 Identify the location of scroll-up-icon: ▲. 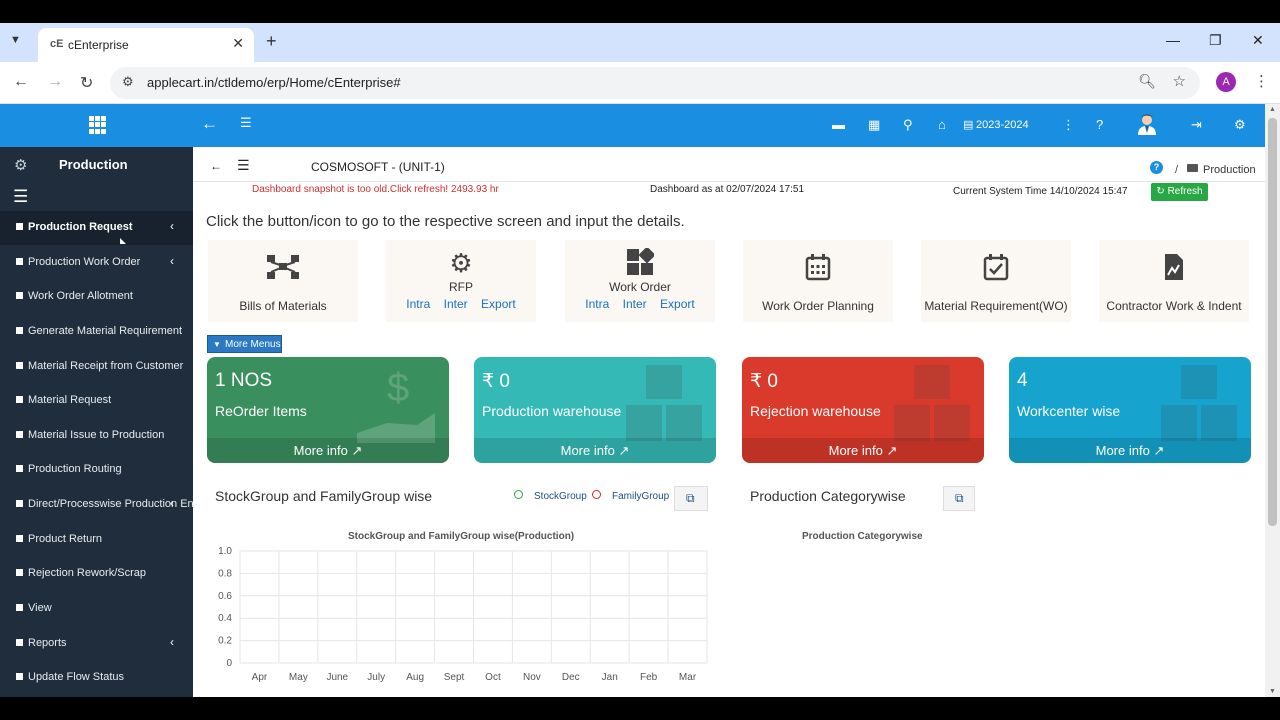
(1272, 109).